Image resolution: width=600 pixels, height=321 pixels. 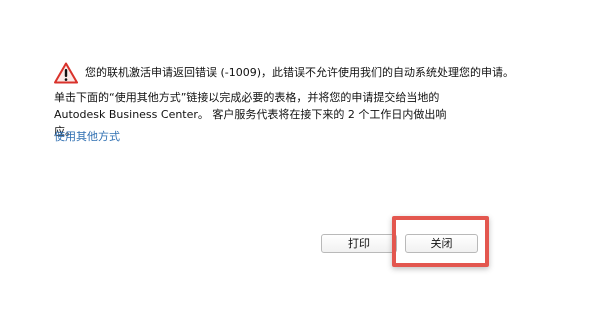 What do you see at coordinates (66, 73) in the screenshot?
I see `warning-triangle-icon` at bounding box center [66, 73].